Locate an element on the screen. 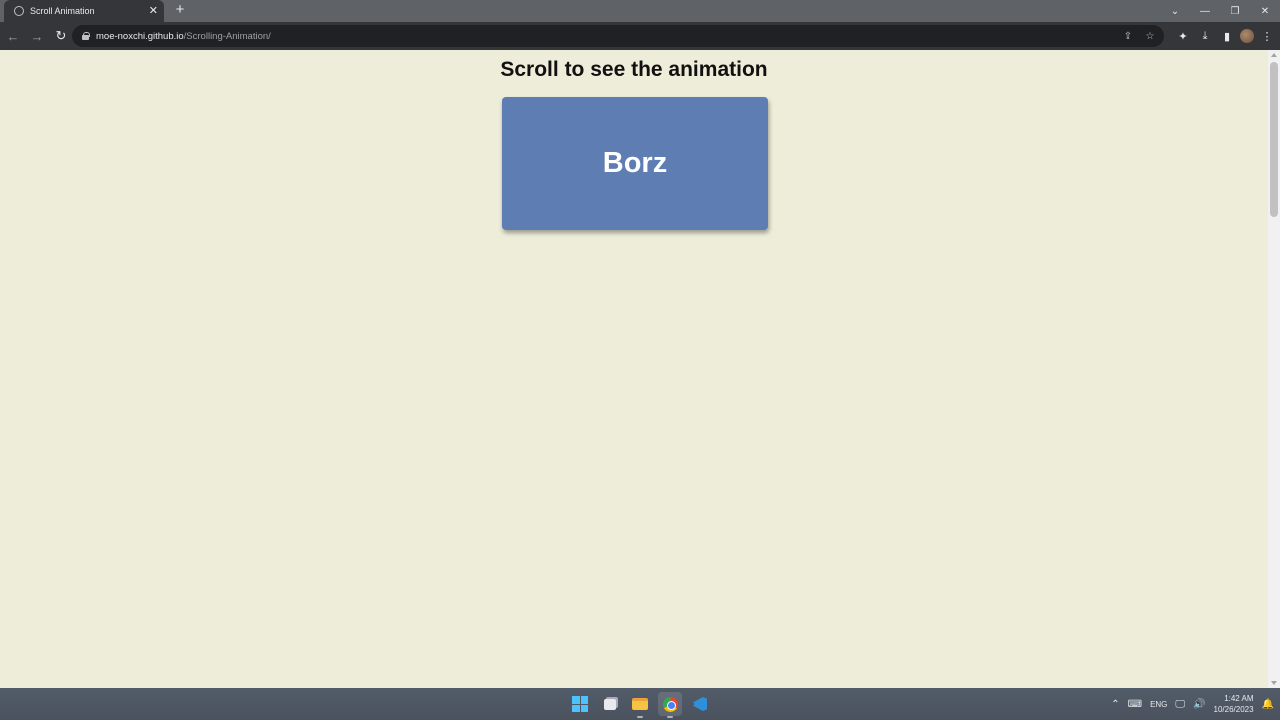  url-path: /Scrolling-Animation/ is located at coordinates (227, 36).